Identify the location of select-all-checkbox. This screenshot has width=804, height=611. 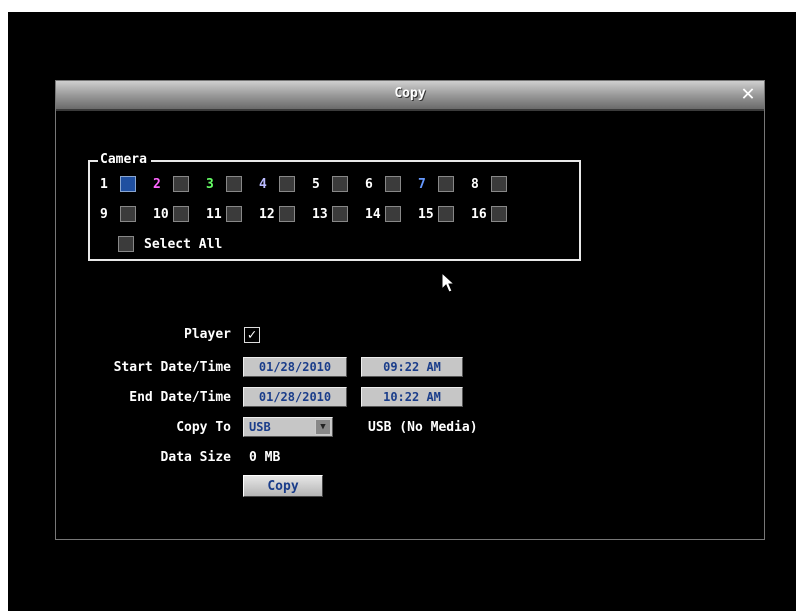
(126, 244).